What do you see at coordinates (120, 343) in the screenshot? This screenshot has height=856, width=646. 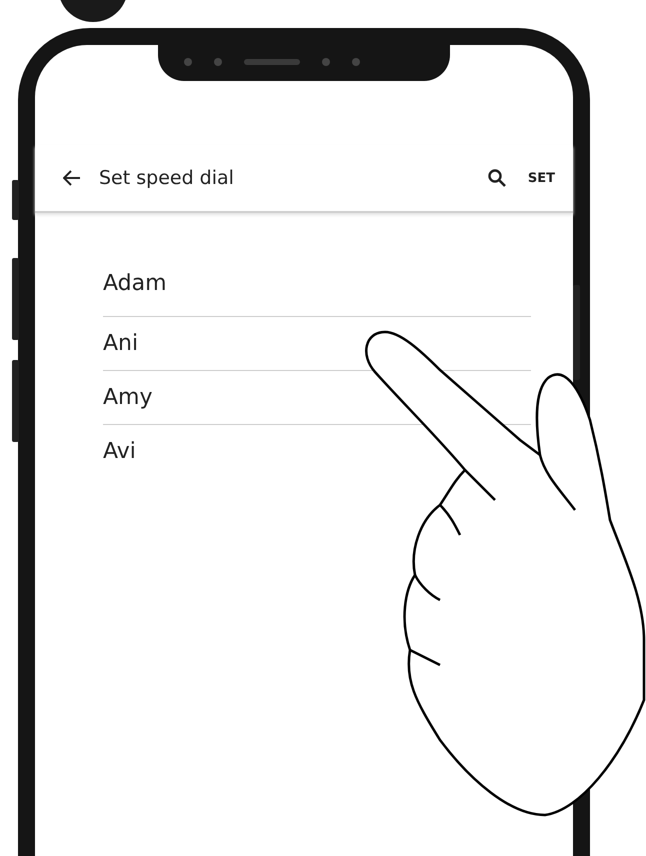 I see `contact-name: Ani` at bounding box center [120, 343].